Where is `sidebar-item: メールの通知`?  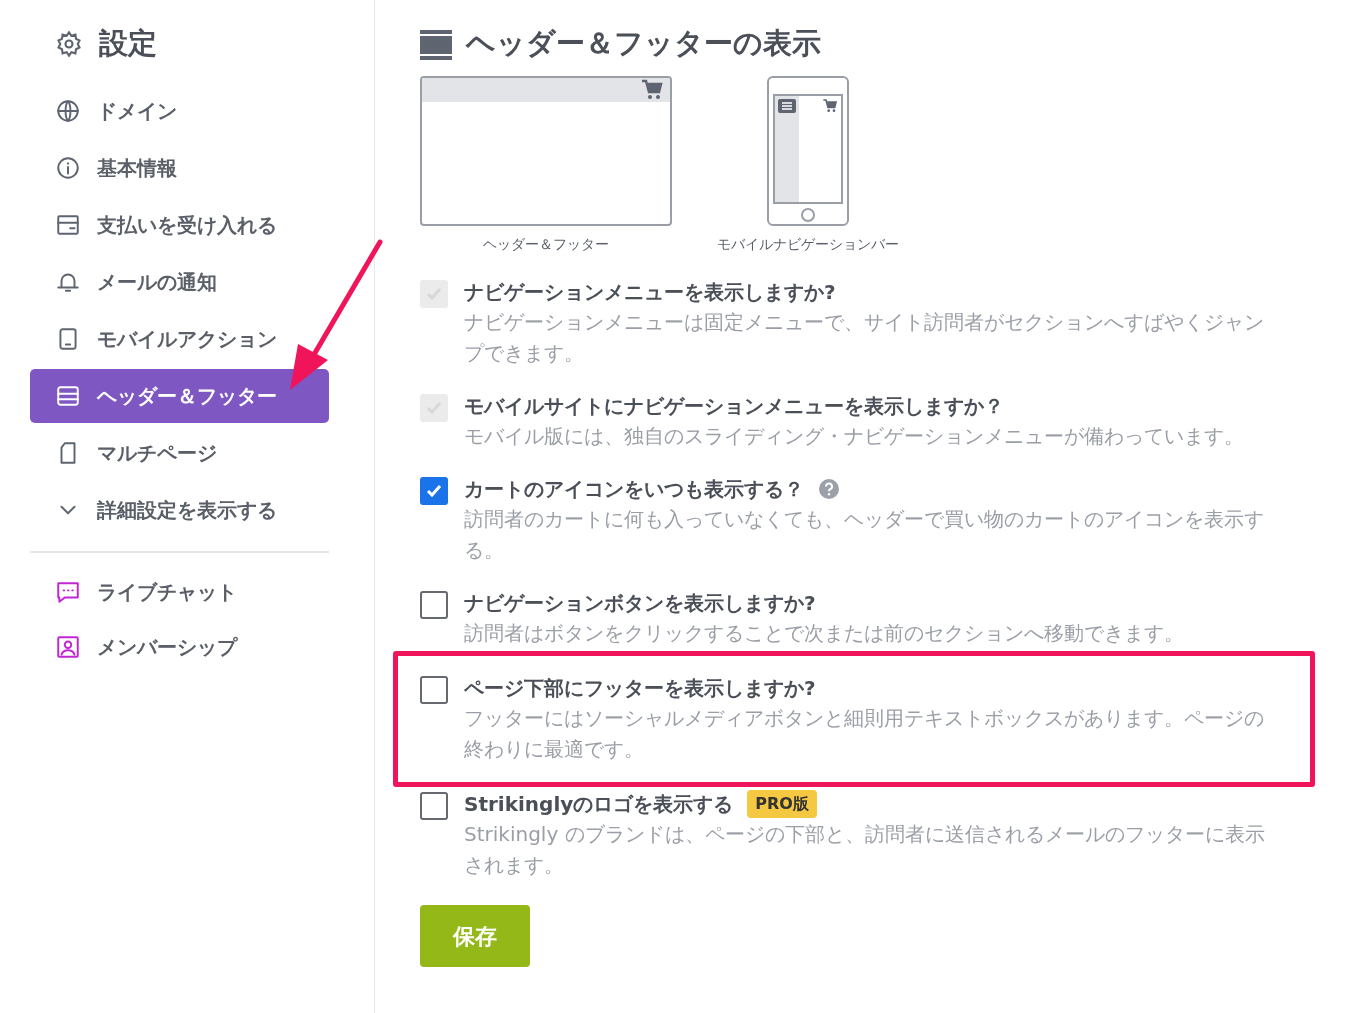 sidebar-item: メールの通知 is located at coordinates (179, 282).